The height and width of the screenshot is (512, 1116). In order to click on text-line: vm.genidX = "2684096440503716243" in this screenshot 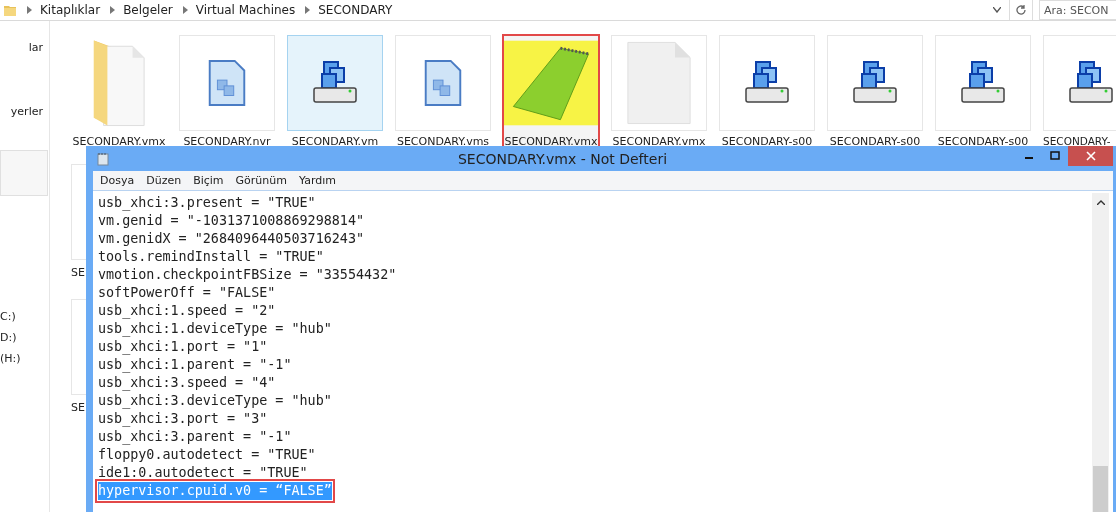, I will do `click(231, 239)`.